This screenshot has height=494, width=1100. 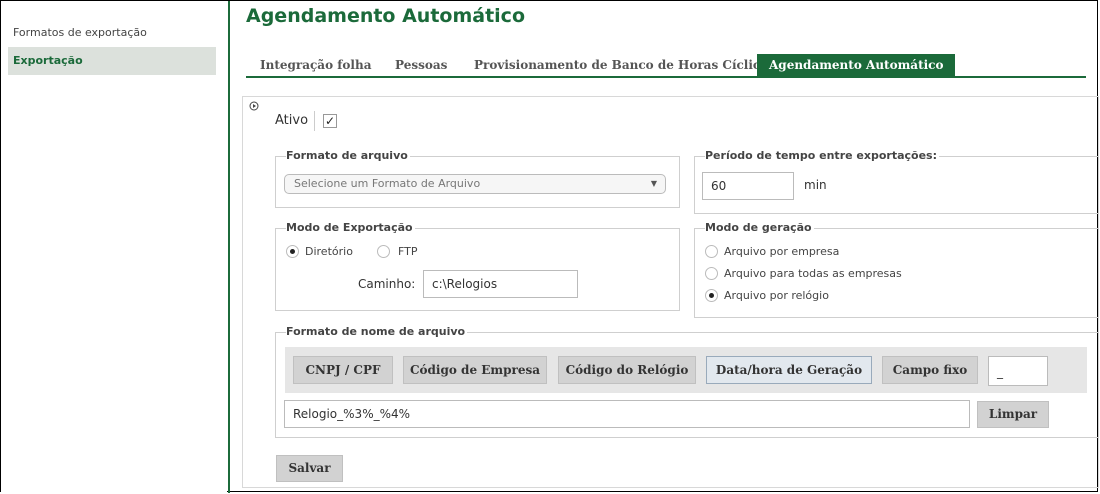 I want to click on sidebar-item-label: Exportação, so click(x=48, y=60).